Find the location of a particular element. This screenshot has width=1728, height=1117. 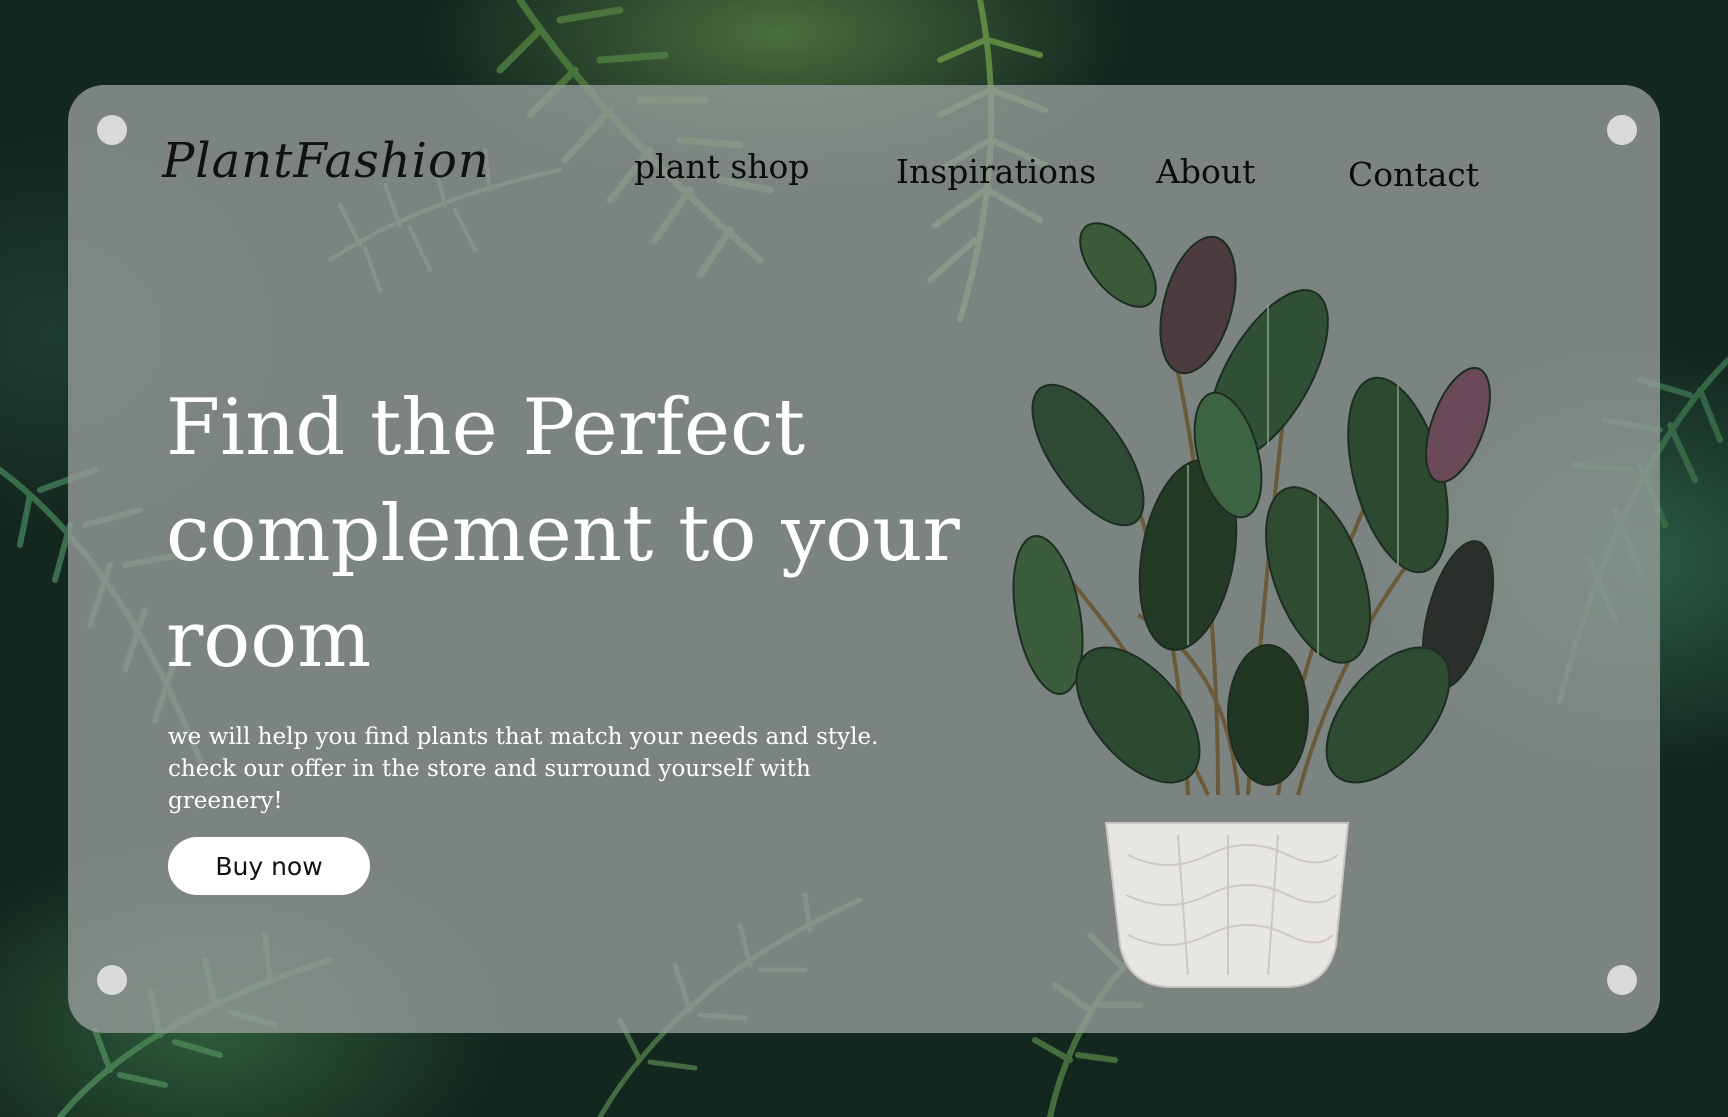

hero-heading: Find the Perfect complement to your room is located at coordinates (563, 534).